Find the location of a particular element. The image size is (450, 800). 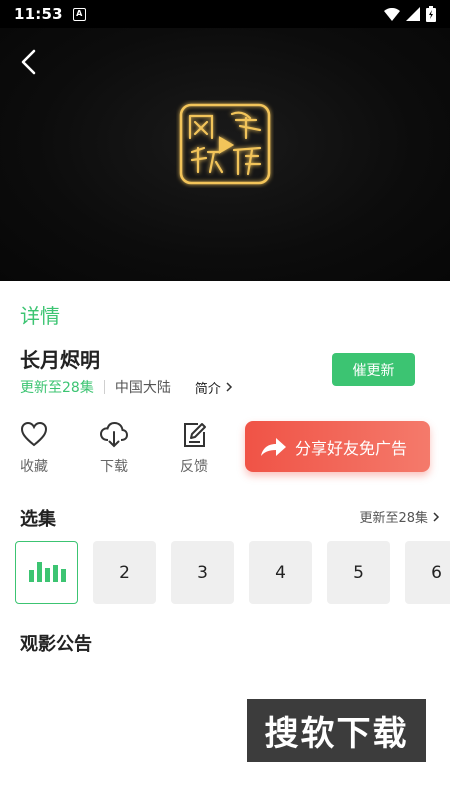

episode-list: 2 3 4 5 6 is located at coordinates (232, 572).